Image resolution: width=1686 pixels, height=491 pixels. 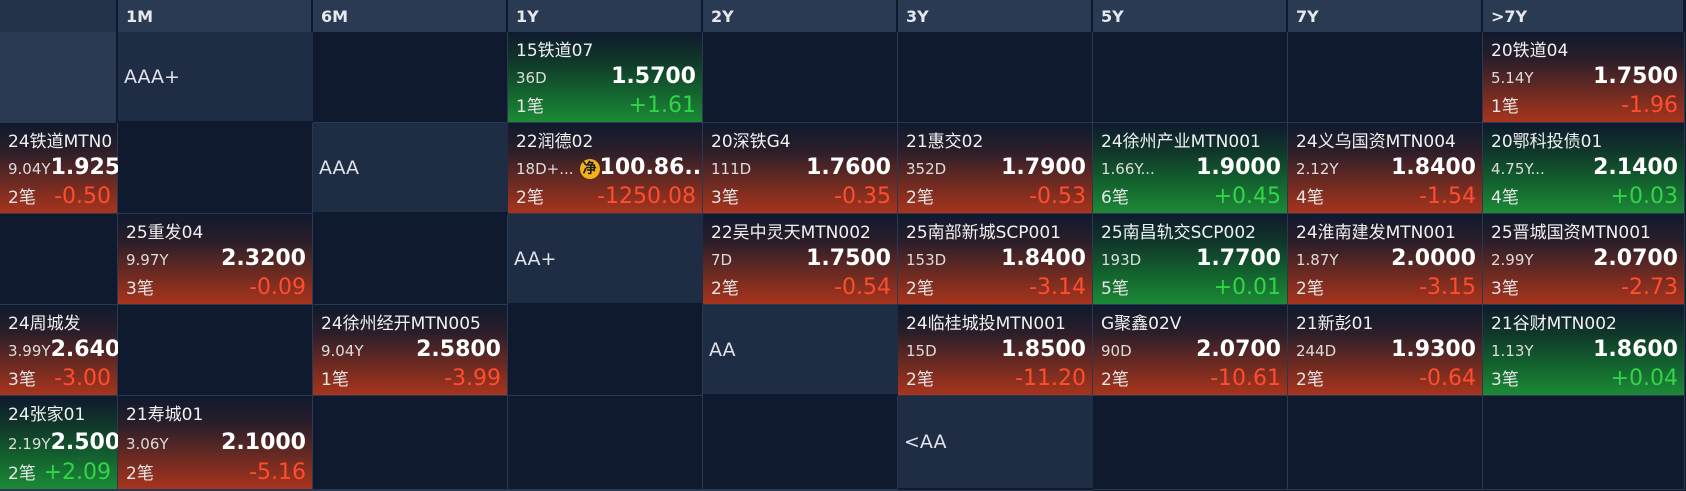 I want to click on bond-quote-card: 21新彭01 244D 1.9300 2笔 -0.64, so click(x=1385, y=350).